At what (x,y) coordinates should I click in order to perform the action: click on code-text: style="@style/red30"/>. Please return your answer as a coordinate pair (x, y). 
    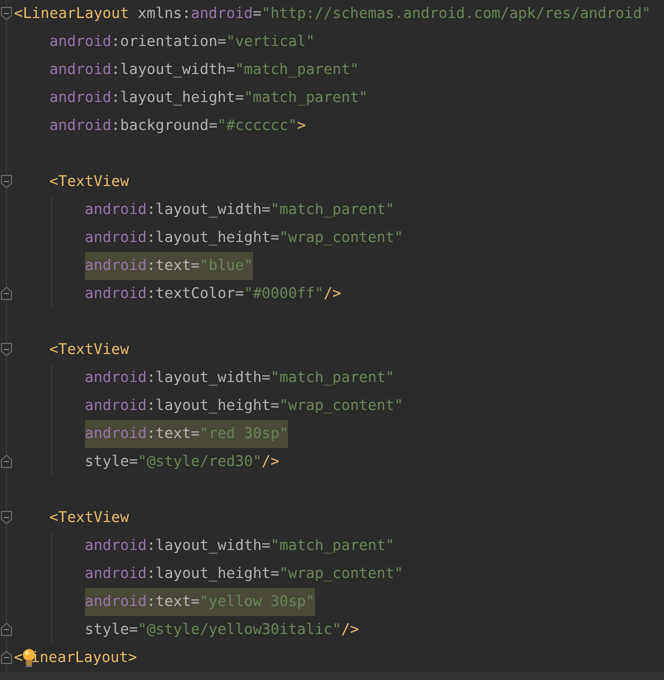
    Looking at the image, I should click on (182, 462).